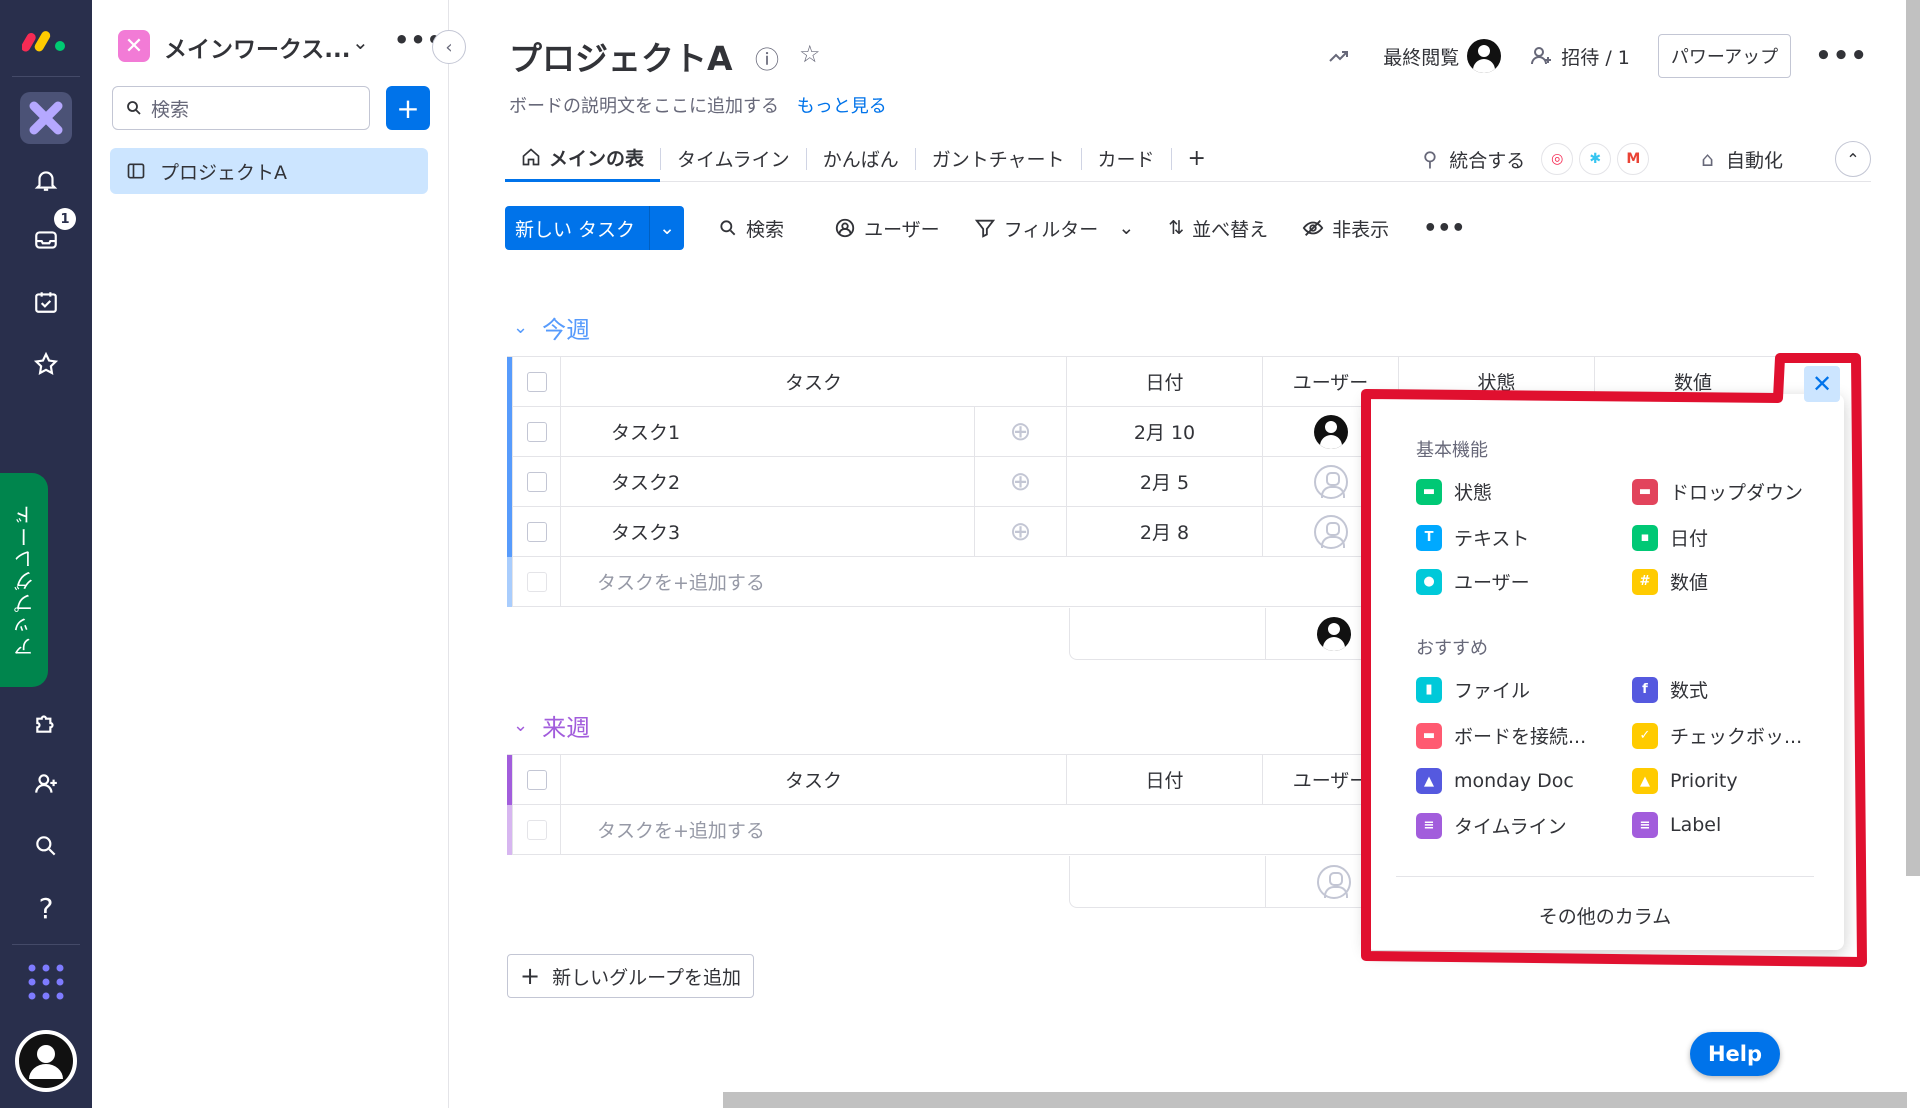 The image size is (1920, 1108). What do you see at coordinates (1487, 159) in the screenshot?
I see `integrate-label: 統合する` at bounding box center [1487, 159].